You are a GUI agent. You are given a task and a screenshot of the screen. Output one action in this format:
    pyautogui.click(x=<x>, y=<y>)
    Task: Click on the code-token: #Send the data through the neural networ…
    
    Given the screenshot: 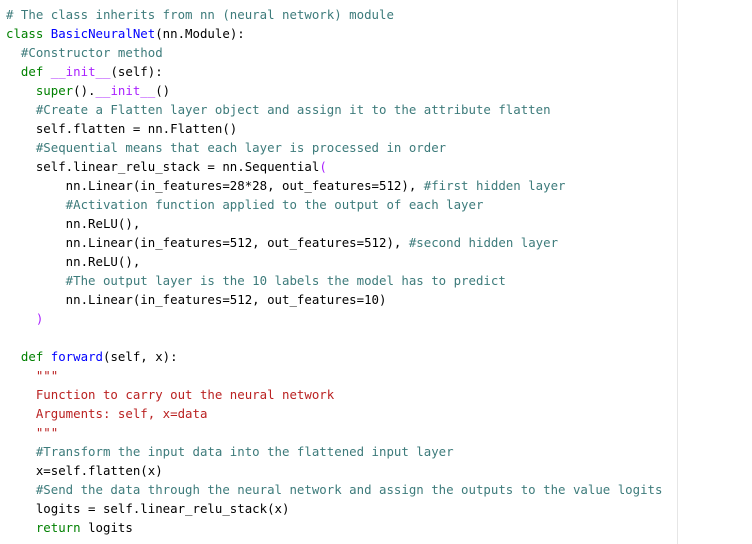 What is the action you would take?
    pyautogui.click(x=334, y=489)
    